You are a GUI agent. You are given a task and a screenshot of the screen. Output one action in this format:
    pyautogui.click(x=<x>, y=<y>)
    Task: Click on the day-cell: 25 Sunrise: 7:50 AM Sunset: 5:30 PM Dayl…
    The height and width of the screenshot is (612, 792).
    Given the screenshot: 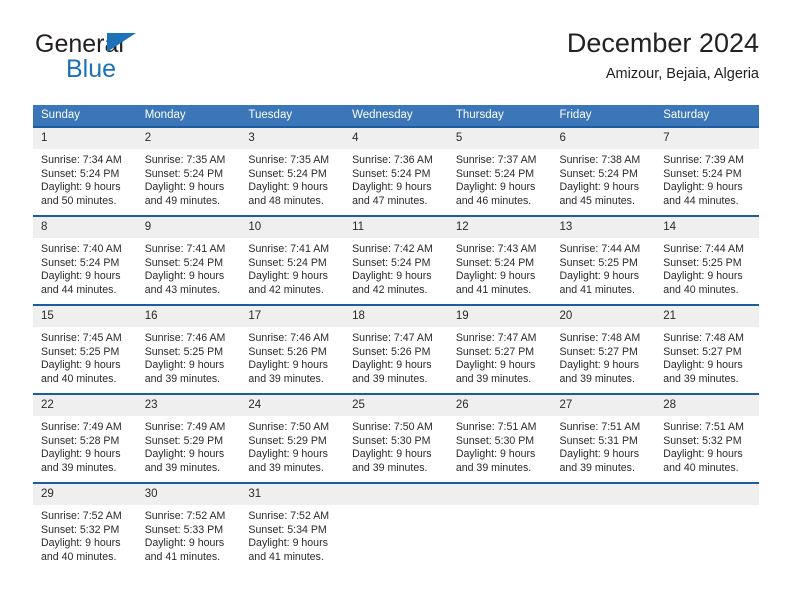 What is the action you would take?
    pyautogui.click(x=396, y=438)
    